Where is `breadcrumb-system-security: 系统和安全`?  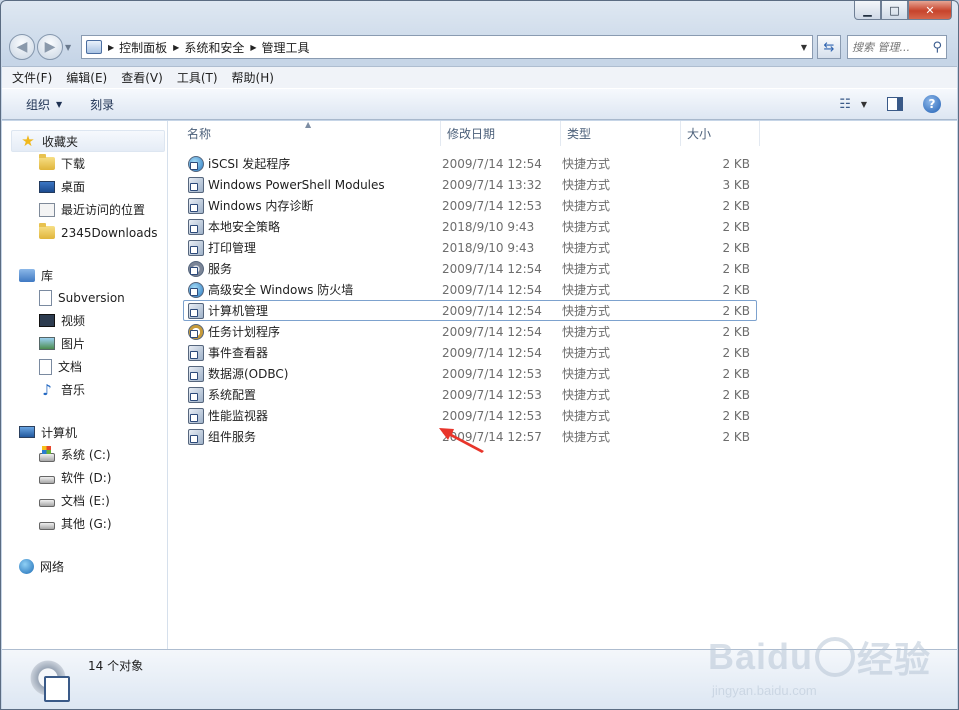
breadcrumb-system-security: 系统和安全 is located at coordinates (214, 47).